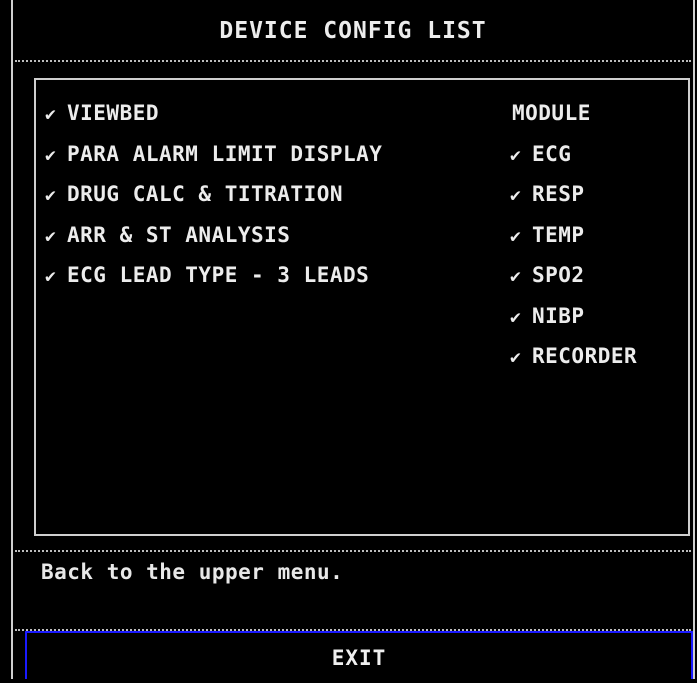 This screenshot has height=683, width=697. What do you see at coordinates (113, 113) in the screenshot?
I see `feature-label: VIEWBED` at bounding box center [113, 113].